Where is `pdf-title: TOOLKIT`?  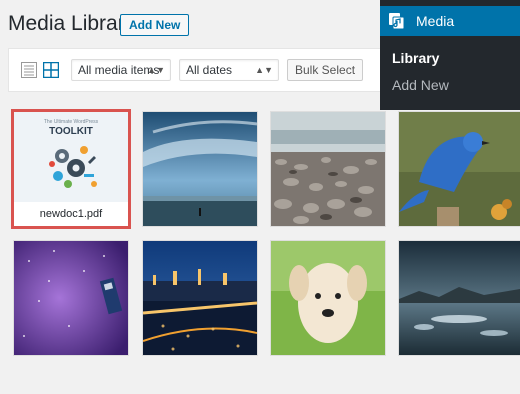
pdf-title: TOOLKIT is located at coordinates (71, 131).